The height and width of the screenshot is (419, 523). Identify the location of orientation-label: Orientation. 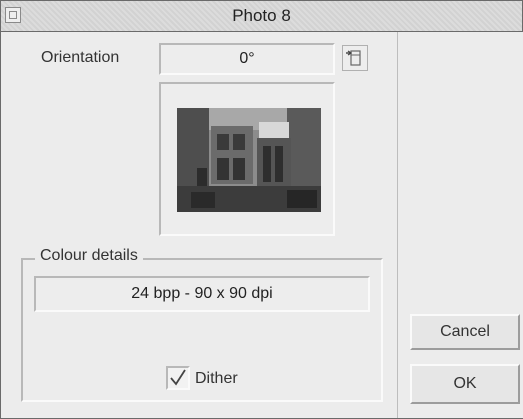
(80, 57).